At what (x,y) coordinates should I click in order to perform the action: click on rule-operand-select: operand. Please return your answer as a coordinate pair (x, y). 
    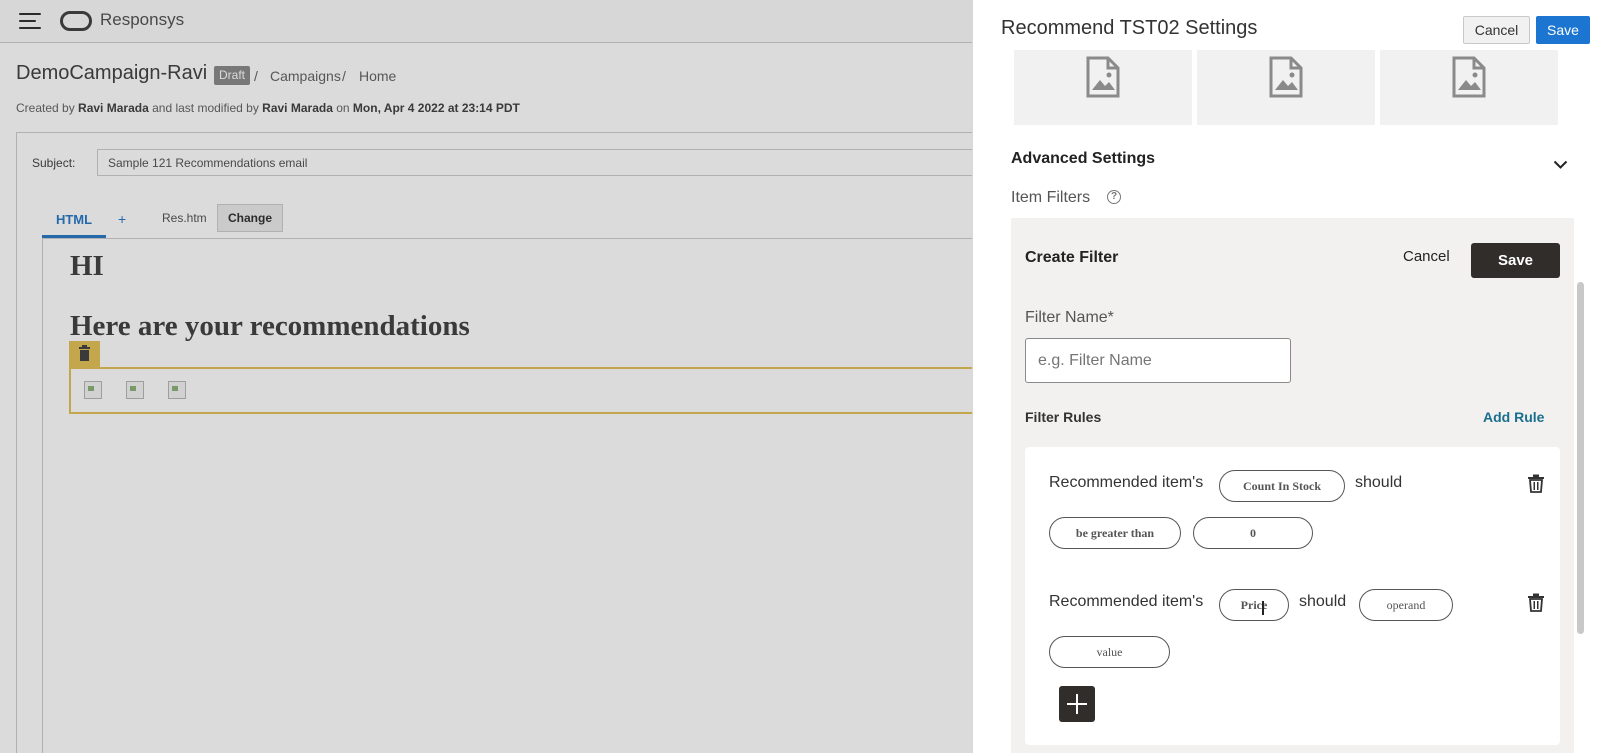
    Looking at the image, I should click on (1406, 605).